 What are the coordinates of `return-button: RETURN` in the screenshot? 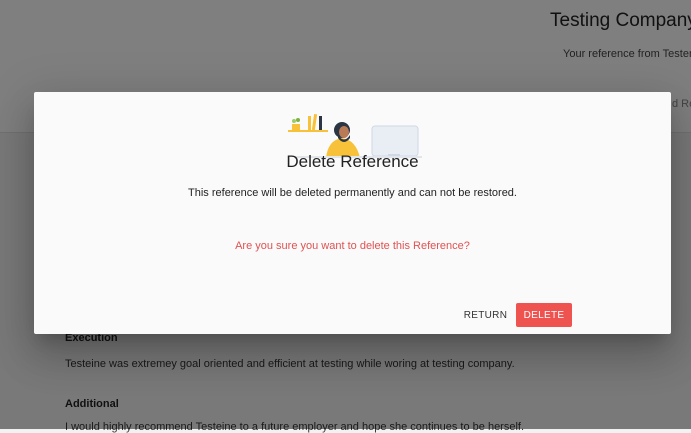 It's located at (485, 315).